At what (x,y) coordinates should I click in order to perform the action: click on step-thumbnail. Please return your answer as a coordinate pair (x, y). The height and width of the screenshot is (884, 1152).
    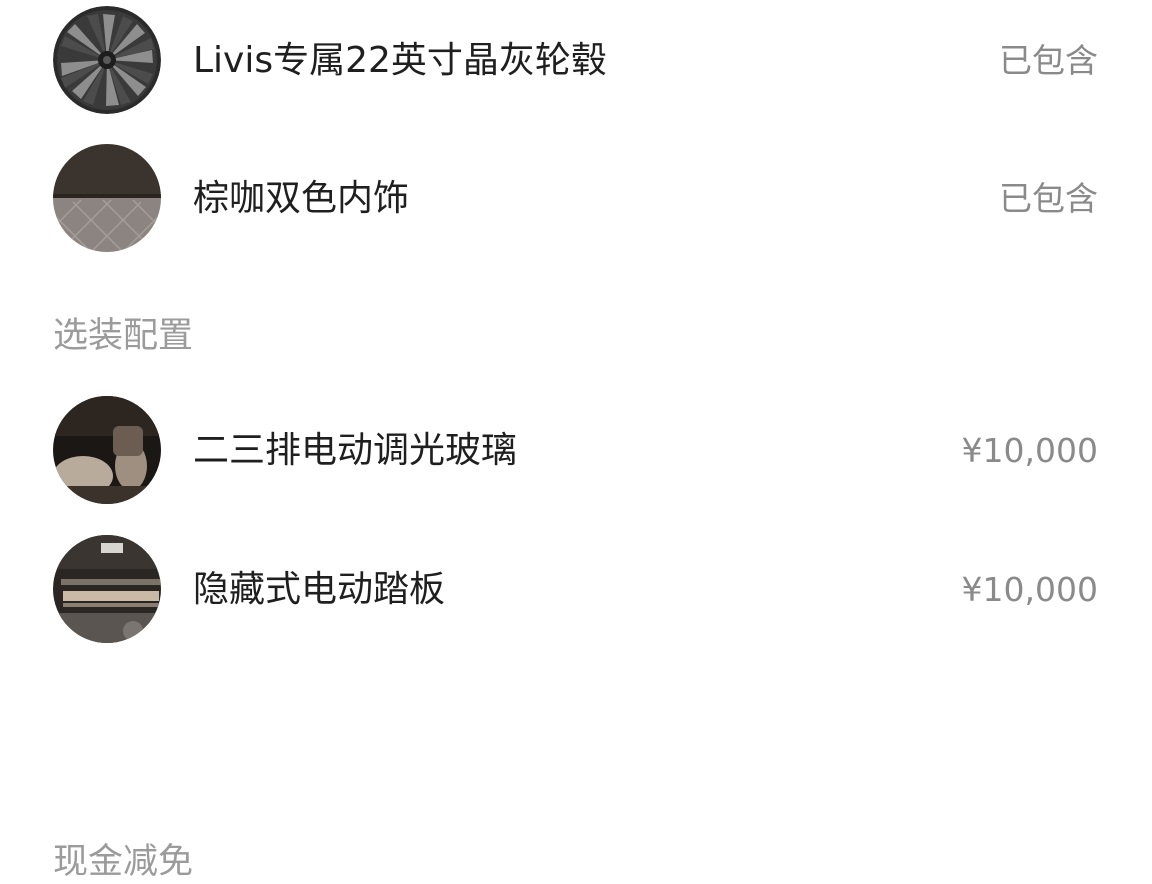
    Looking at the image, I should click on (107, 589).